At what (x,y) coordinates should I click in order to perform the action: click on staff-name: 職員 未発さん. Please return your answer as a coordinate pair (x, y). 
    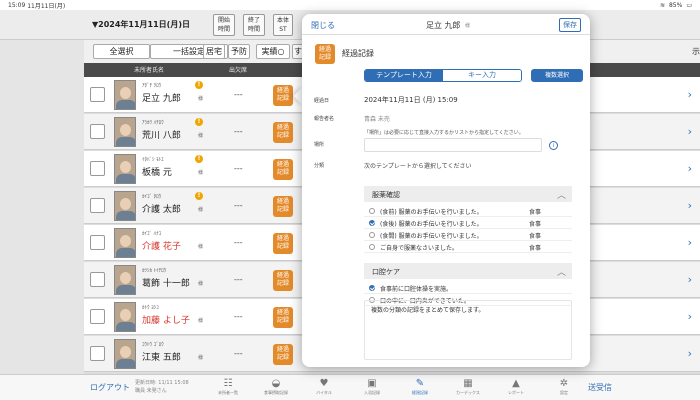
    Looking at the image, I should click on (151, 391).